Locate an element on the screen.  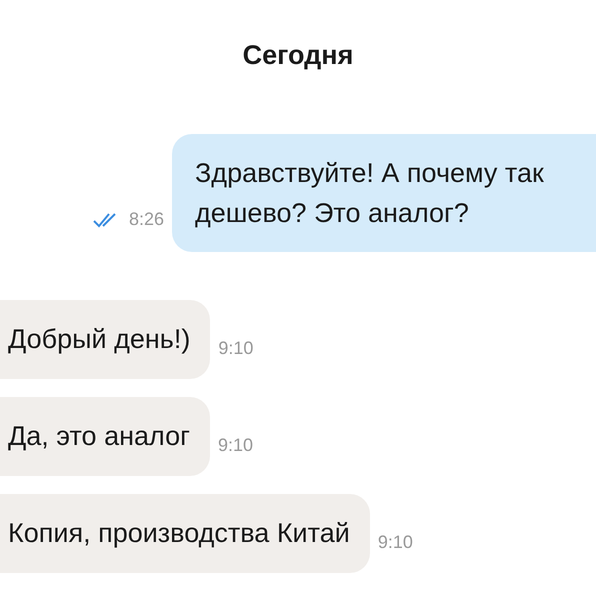
message-time: 8:26 is located at coordinates (146, 219).